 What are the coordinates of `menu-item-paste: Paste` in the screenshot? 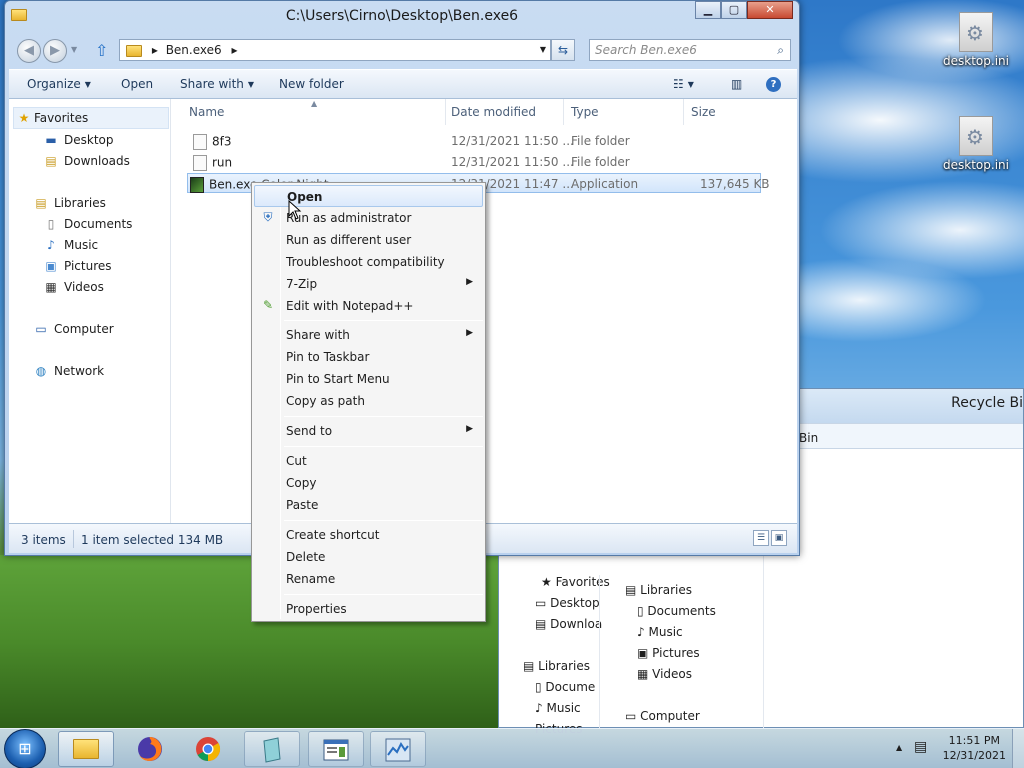 It's located at (368, 505).